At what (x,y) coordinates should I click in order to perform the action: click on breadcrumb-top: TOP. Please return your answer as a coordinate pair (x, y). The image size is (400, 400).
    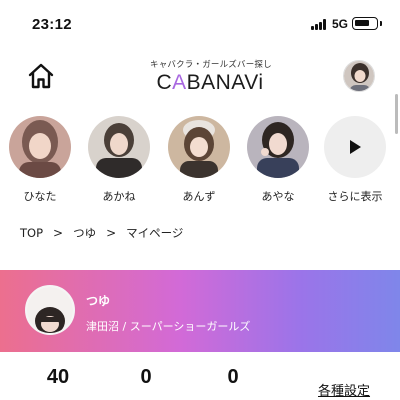
    Looking at the image, I should click on (31, 233).